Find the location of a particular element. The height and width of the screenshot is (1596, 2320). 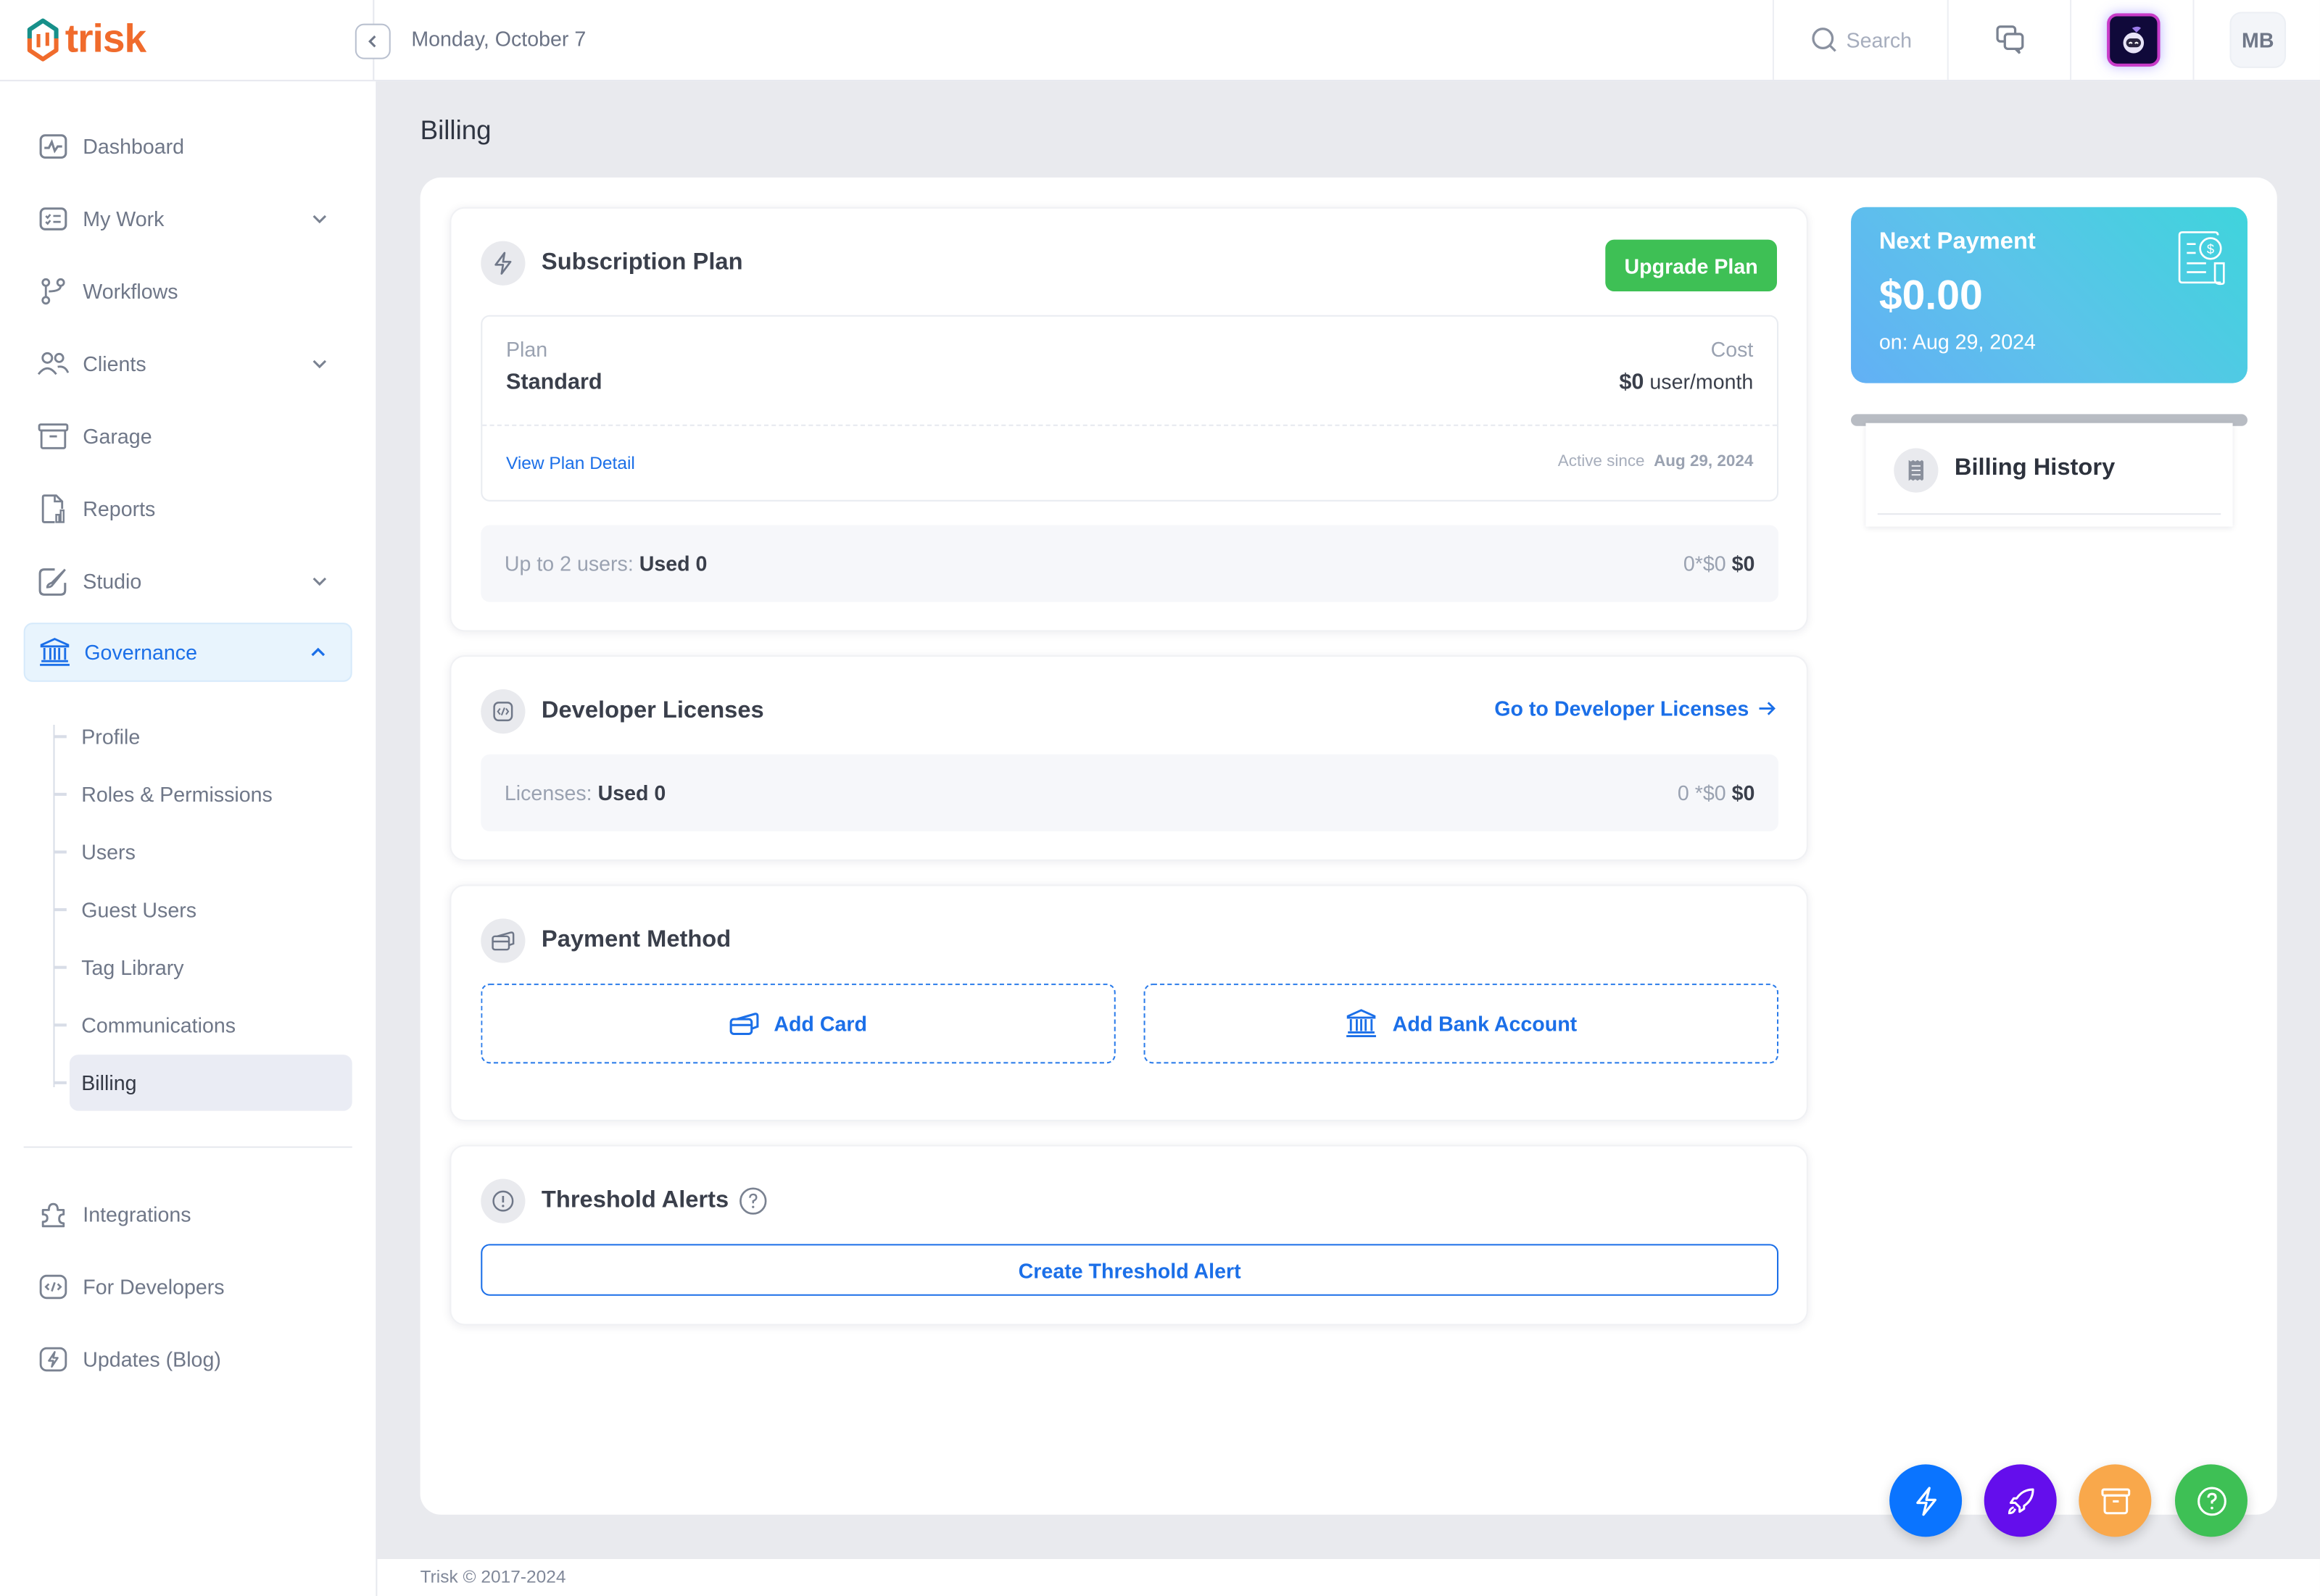

subitem-label: Billing is located at coordinates (109, 1083).